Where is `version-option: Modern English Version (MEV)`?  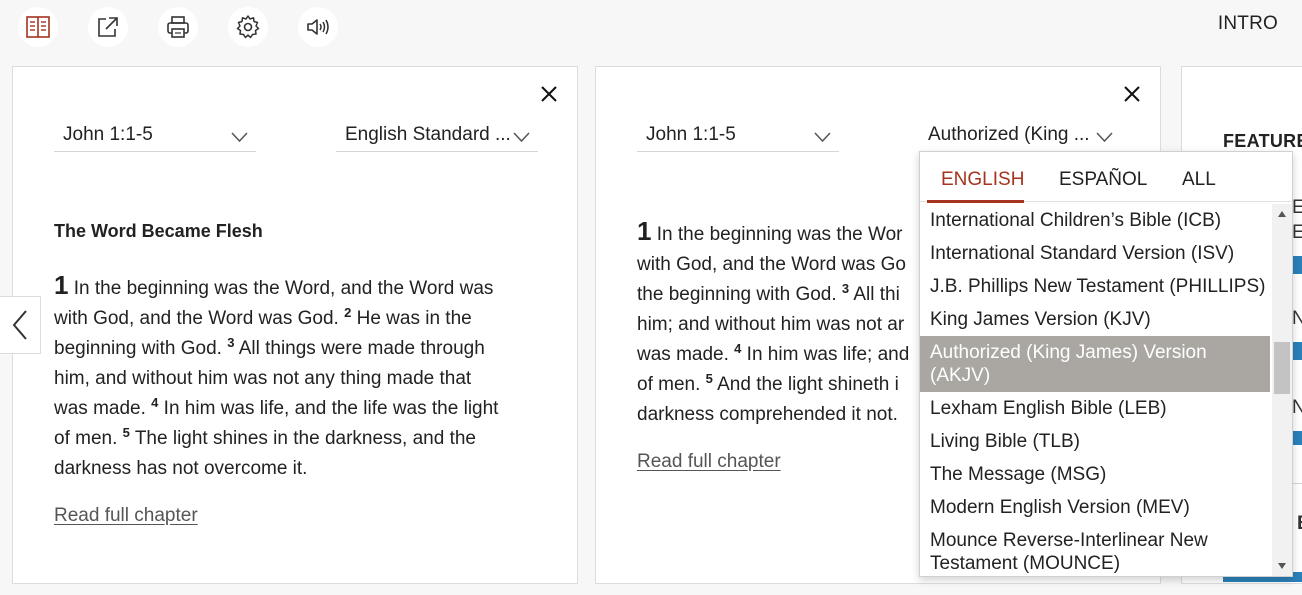
version-option: Modern English Version (MEV) is located at coordinates (1095, 512).